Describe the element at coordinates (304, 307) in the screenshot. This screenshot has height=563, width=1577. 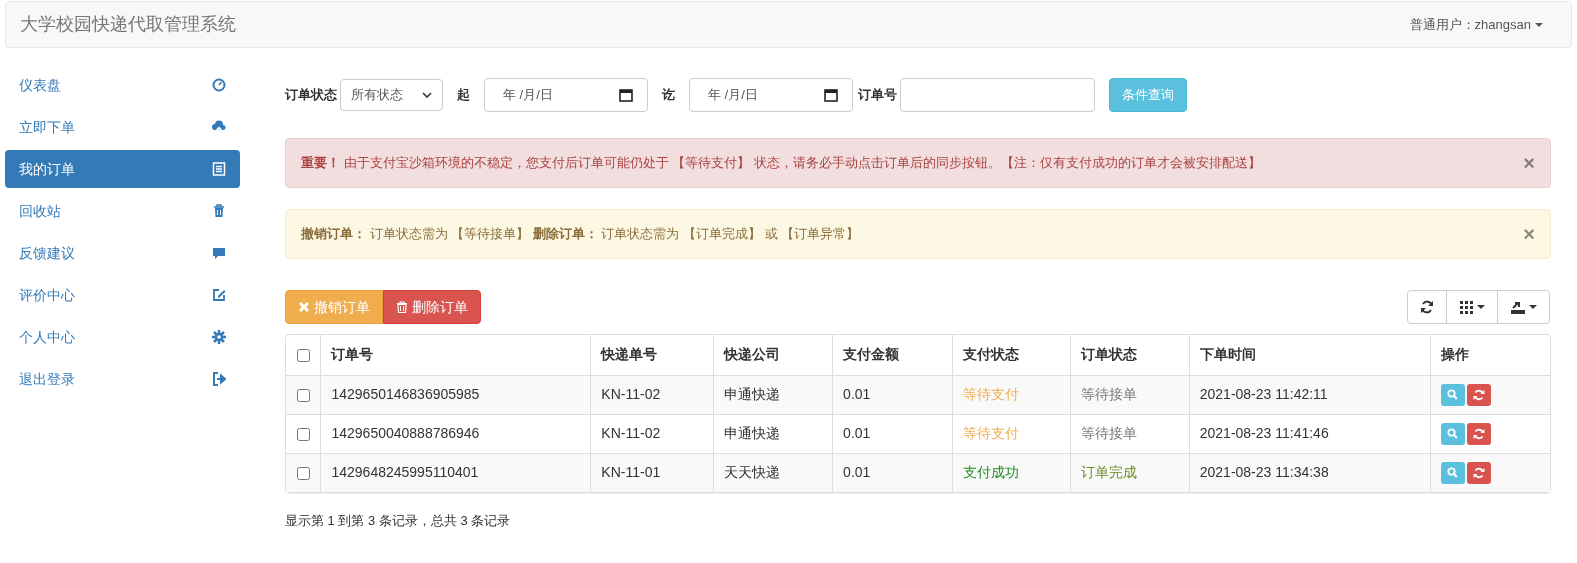
I see `close-icon` at that location.